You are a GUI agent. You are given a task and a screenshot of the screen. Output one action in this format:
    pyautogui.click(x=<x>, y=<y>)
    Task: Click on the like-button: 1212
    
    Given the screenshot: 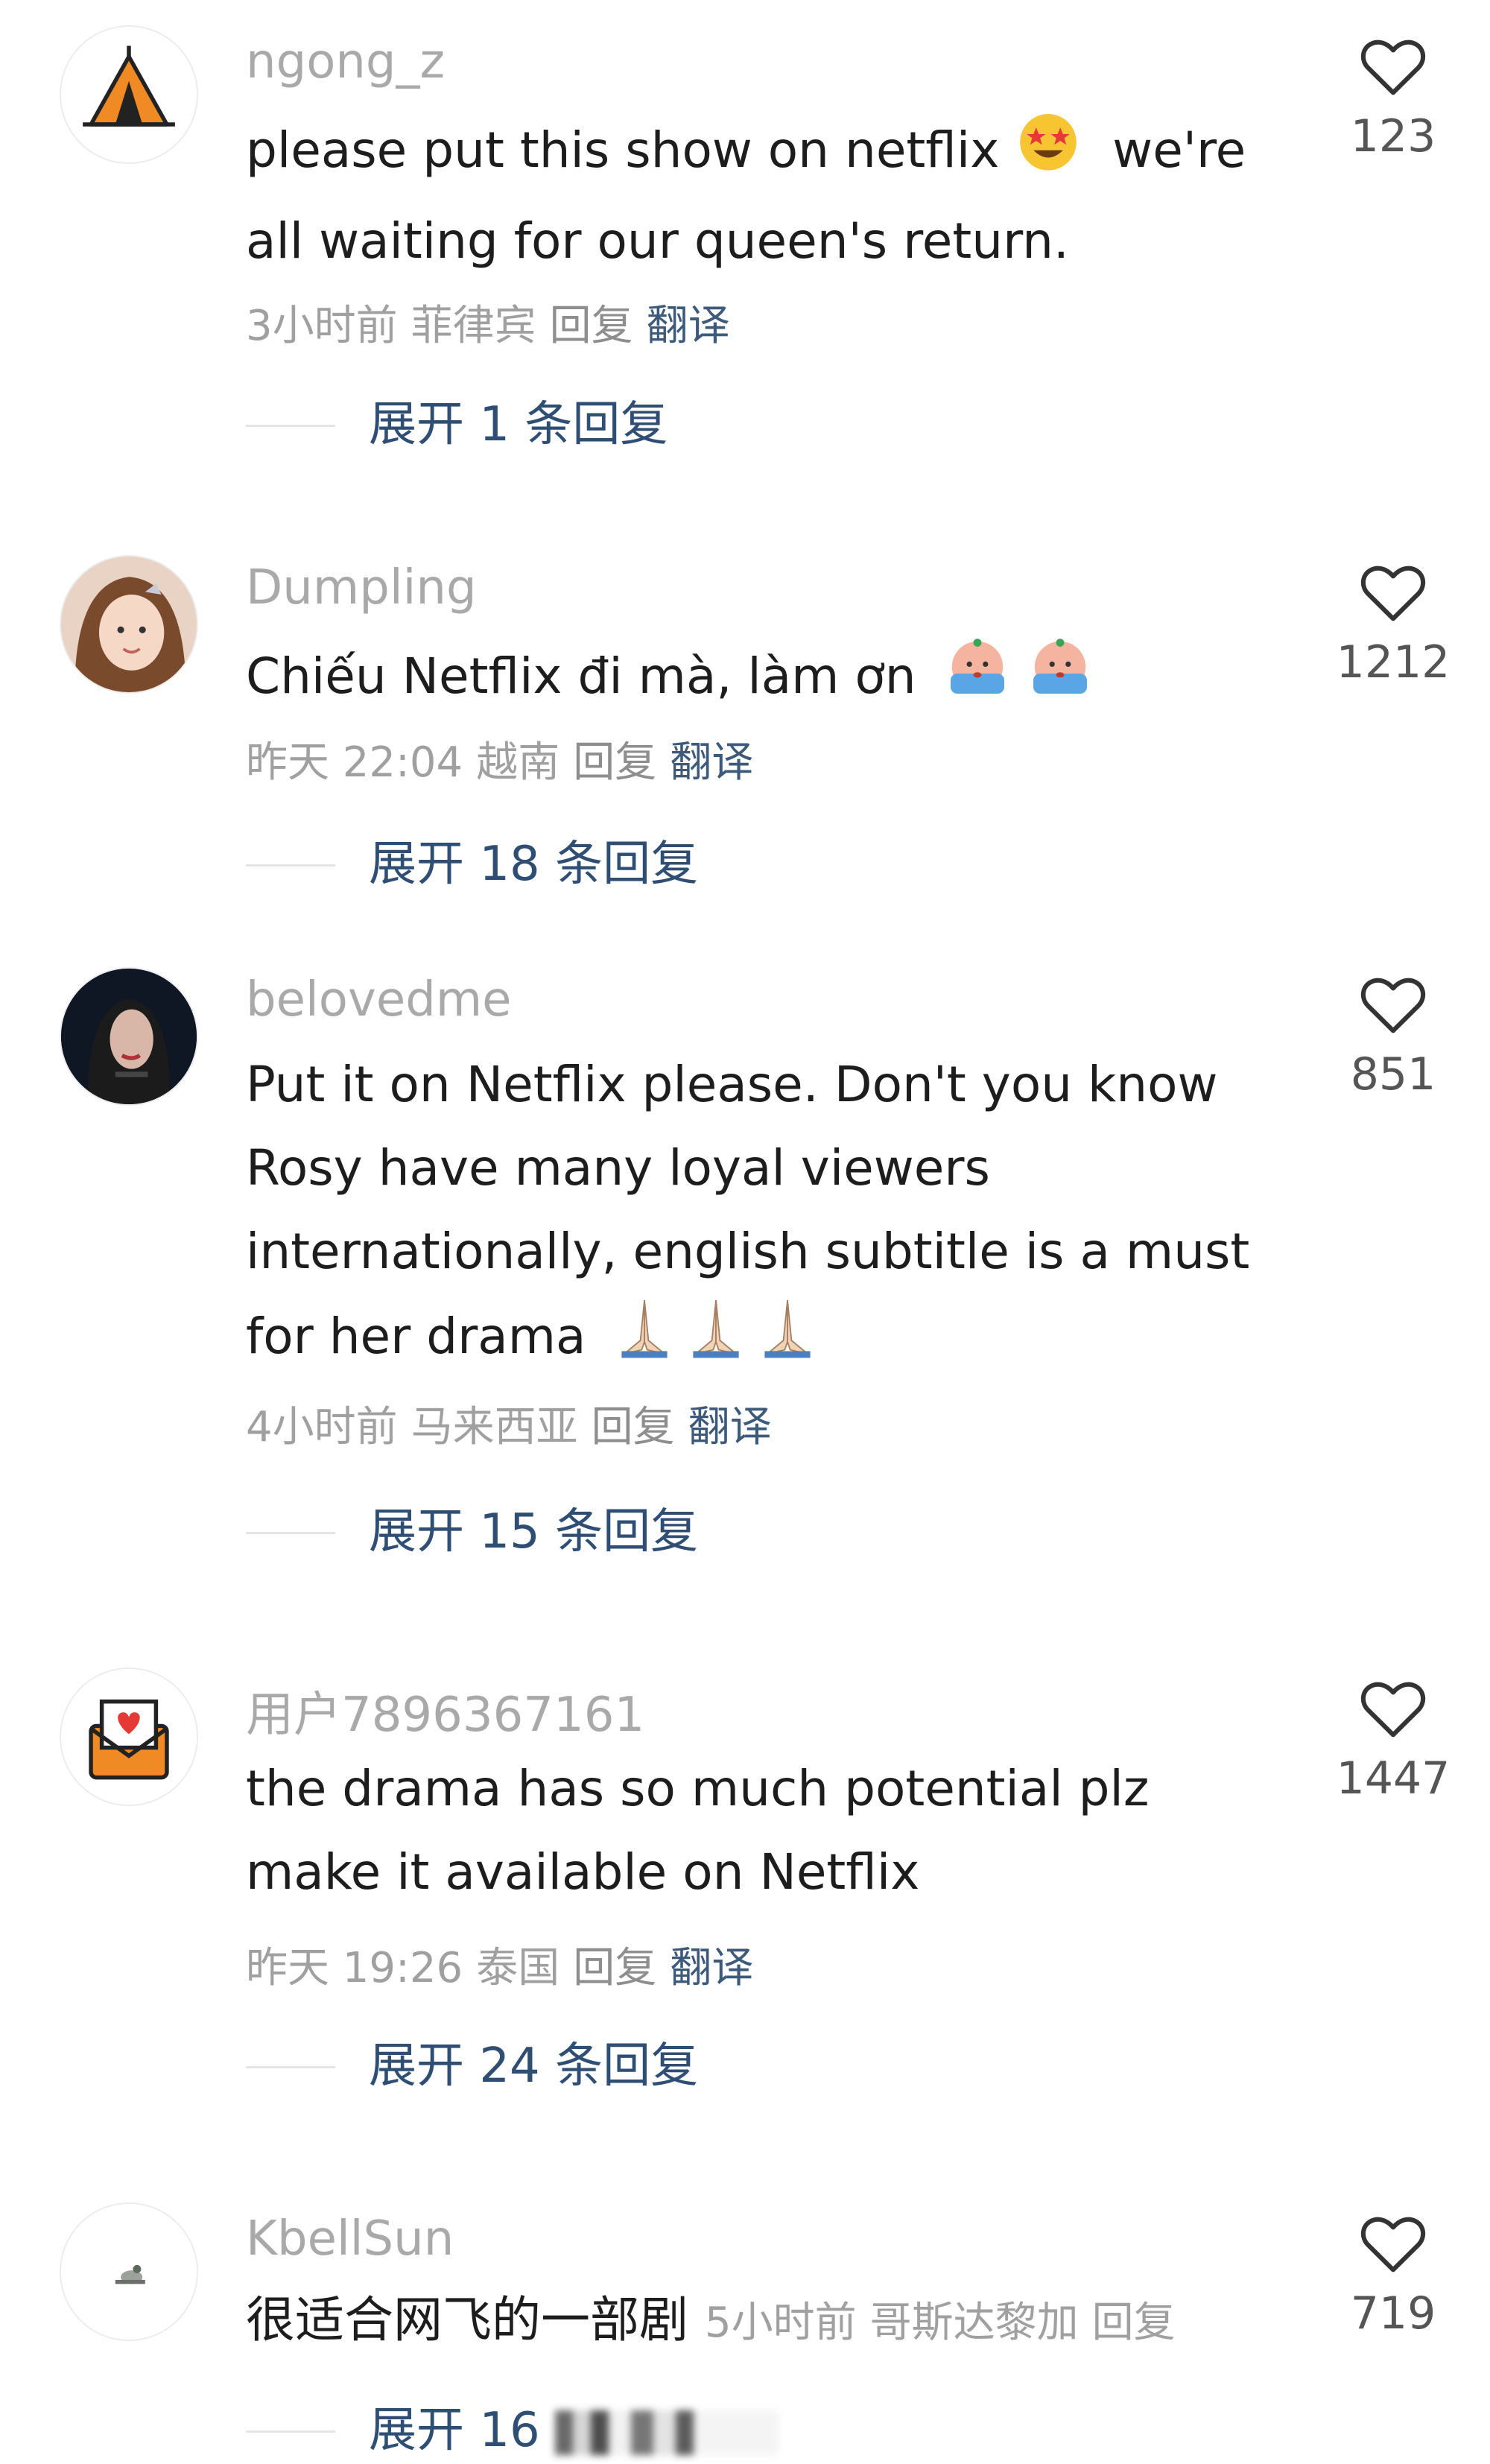 What is the action you would take?
    pyautogui.click(x=1393, y=624)
    